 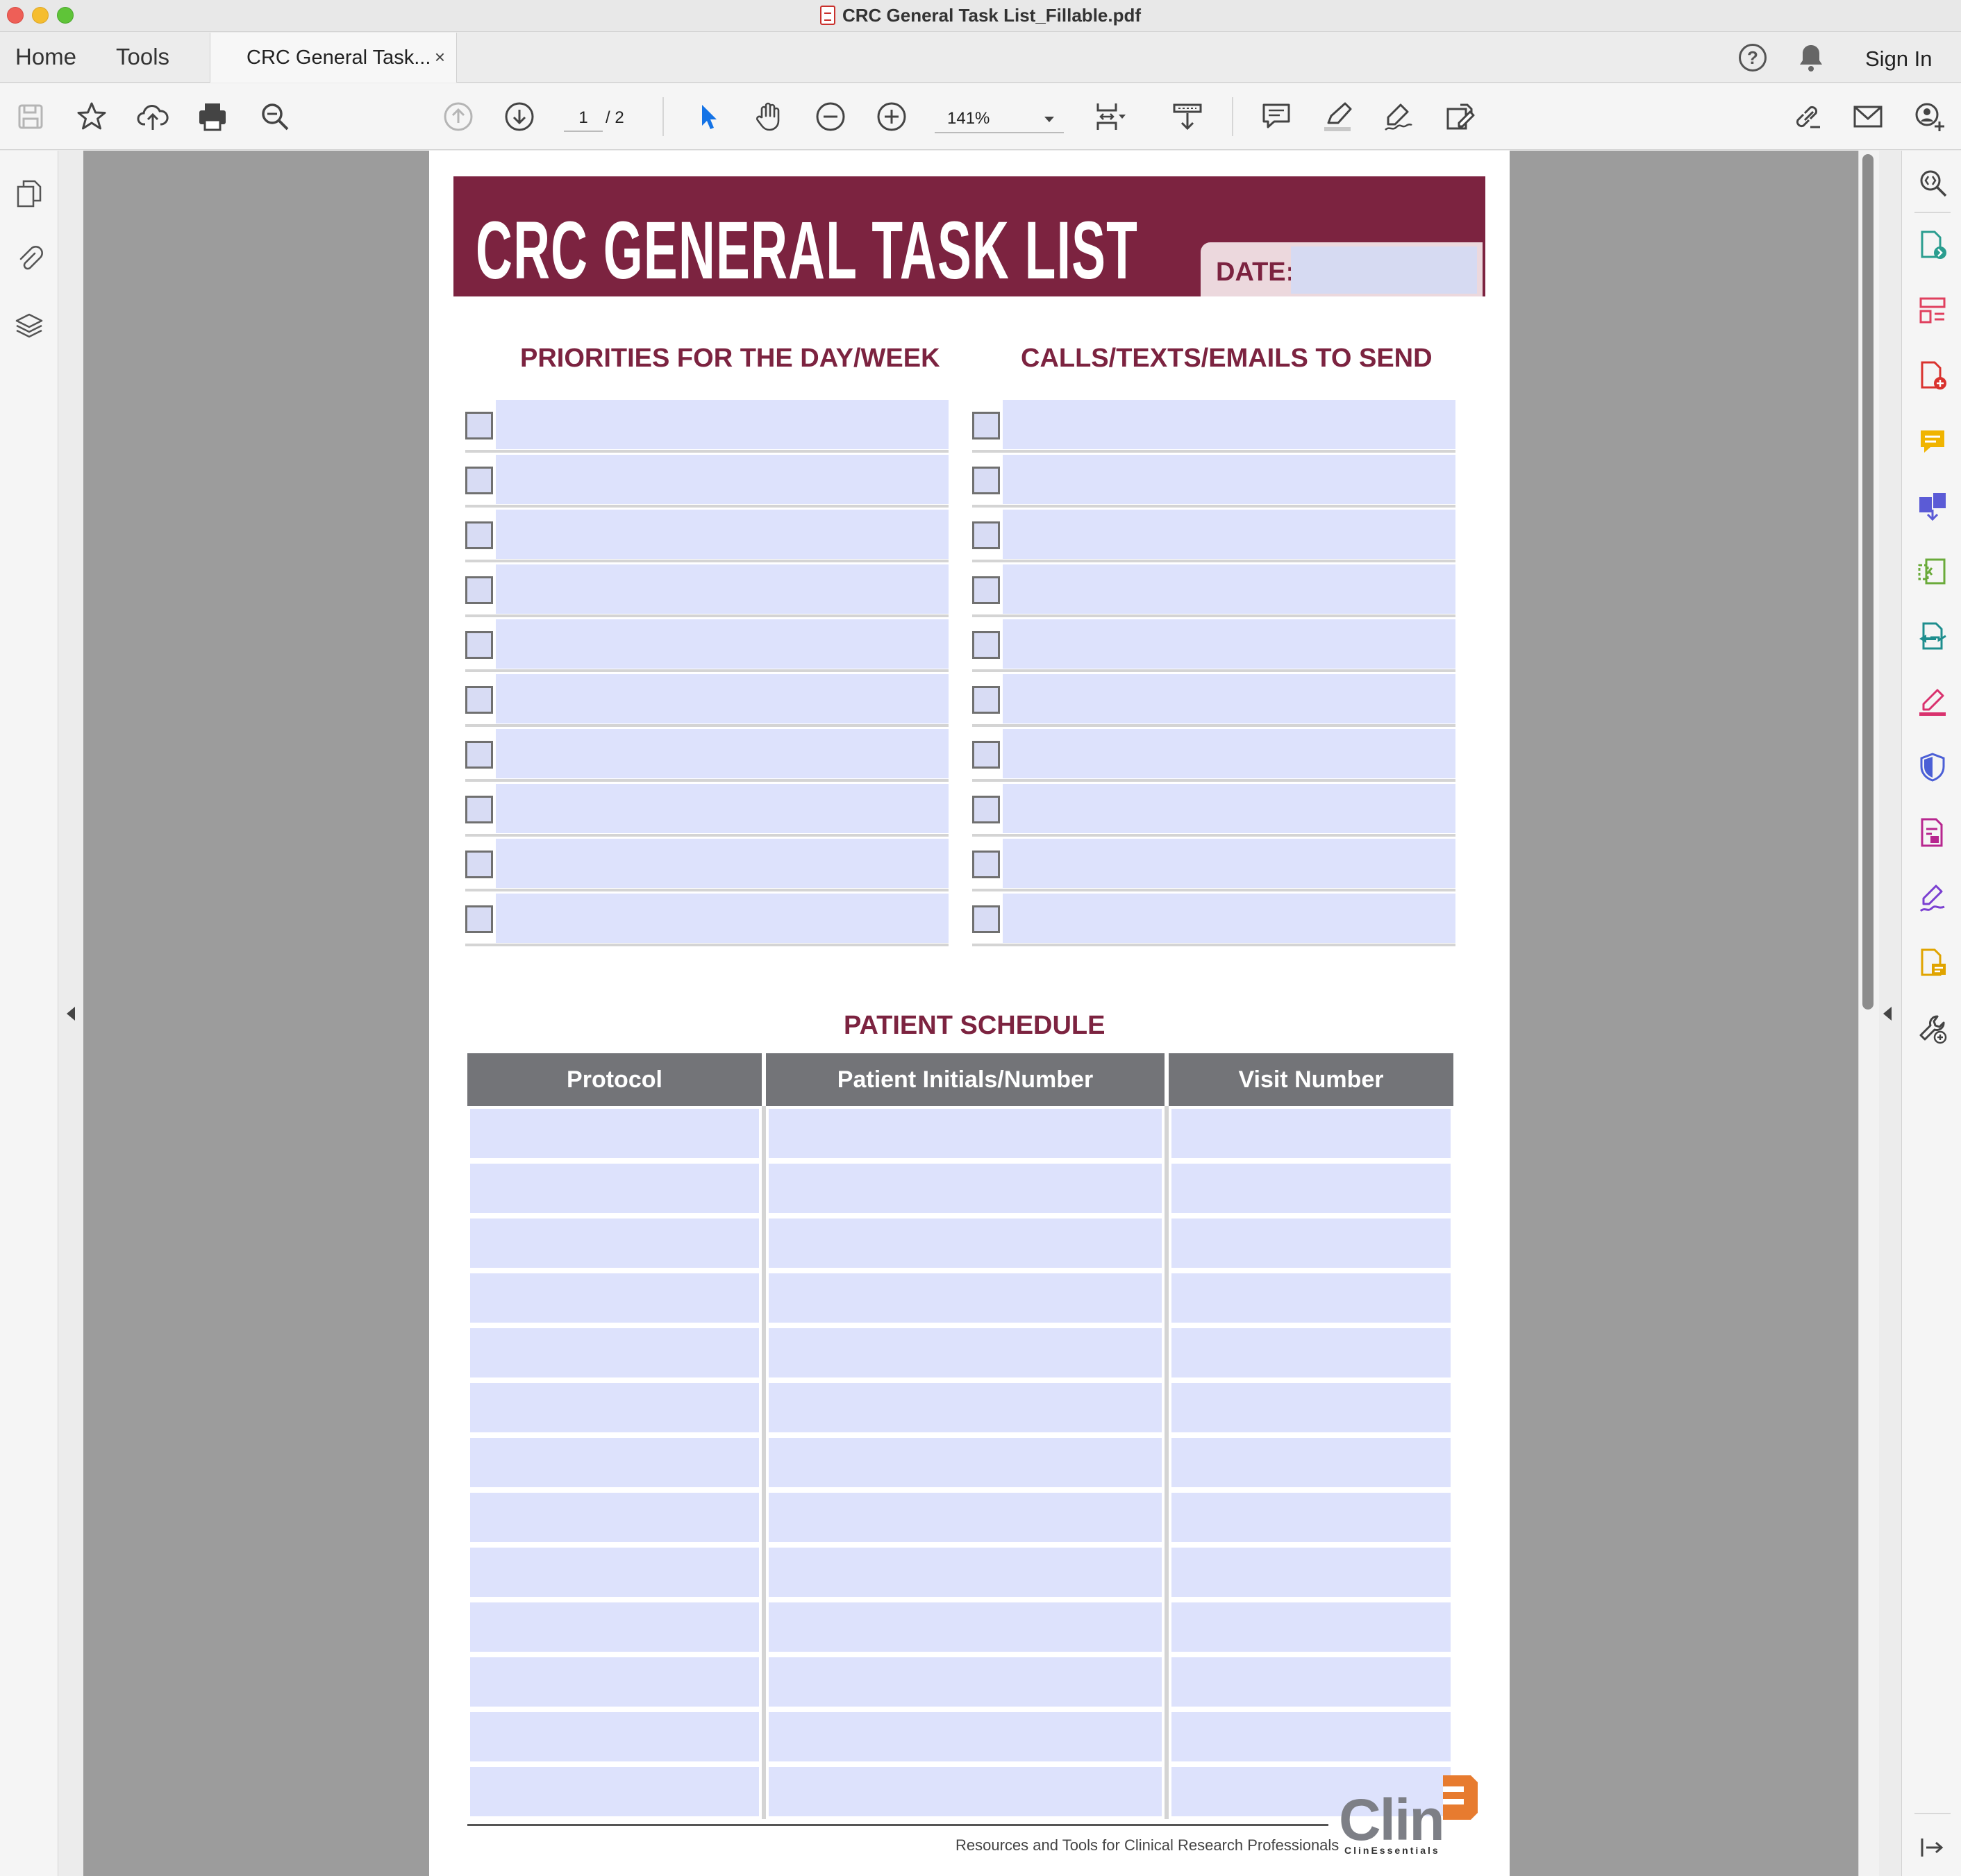 What do you see at coordinates (1932, 506) in the screenshot?
I see `combine-files-icon` at bounding box center [1932, 506].